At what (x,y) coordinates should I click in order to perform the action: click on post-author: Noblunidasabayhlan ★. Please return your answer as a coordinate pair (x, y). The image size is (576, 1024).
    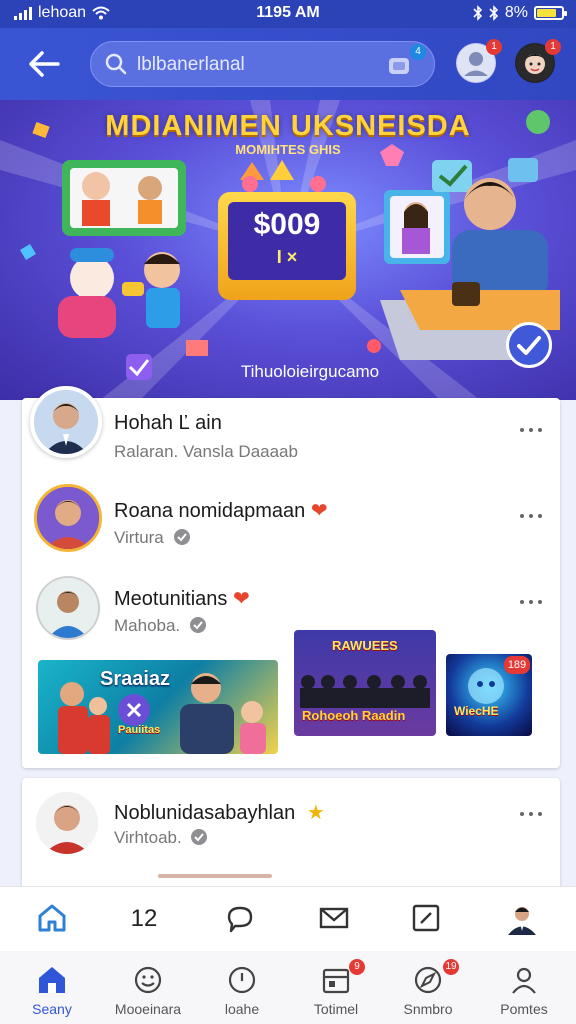
    Looking at the image, I should click on (219, 812).